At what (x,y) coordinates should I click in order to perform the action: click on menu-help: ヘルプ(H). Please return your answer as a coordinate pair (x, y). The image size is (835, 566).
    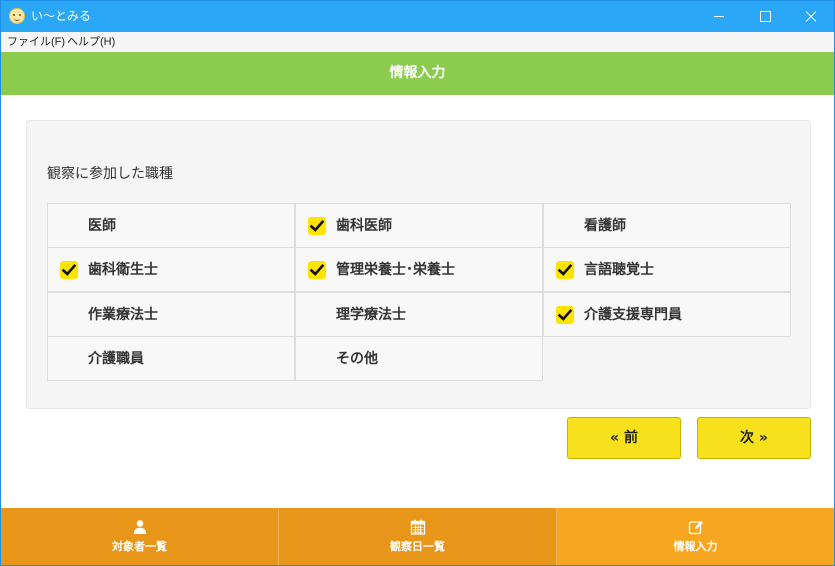
    Looking at the image, I should click on (91, 42).